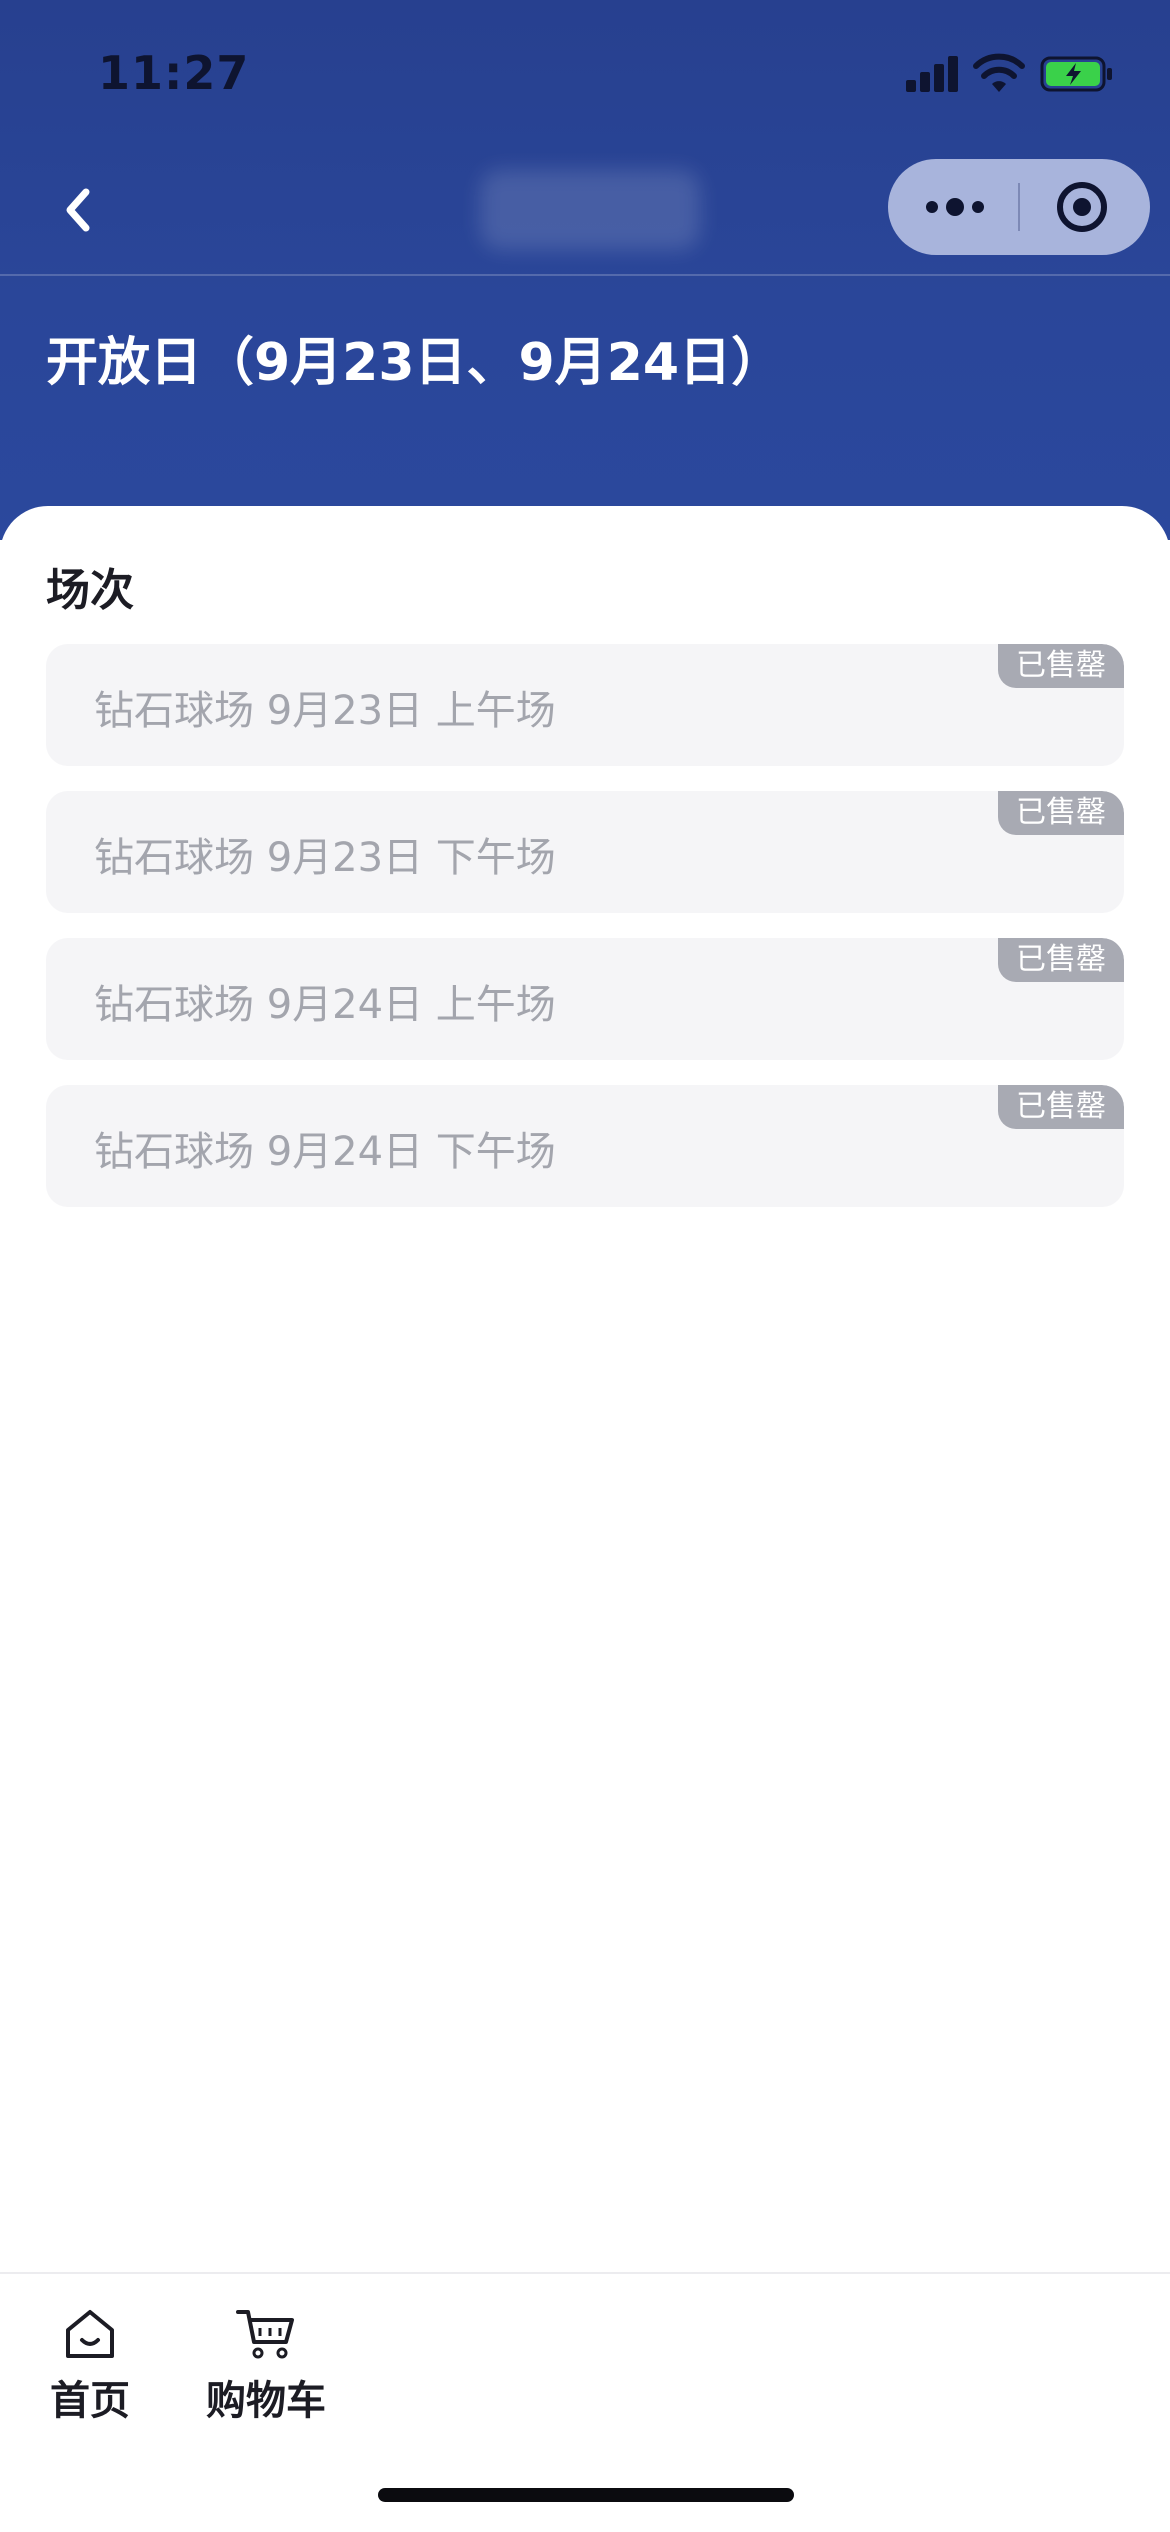 Image resolution: width=1170 pixels, height=2532 pixels. What do you see at coordinates (325, 711) in the screenshot?
I see `session-label: 钻石球场 9月23日 上午场` at bounding box center [325, 711].